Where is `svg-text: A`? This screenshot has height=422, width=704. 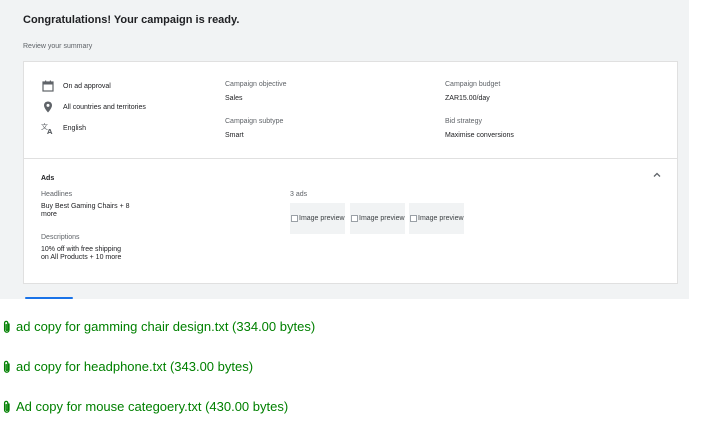
svg-text: A is located at coordinates (50, 131).